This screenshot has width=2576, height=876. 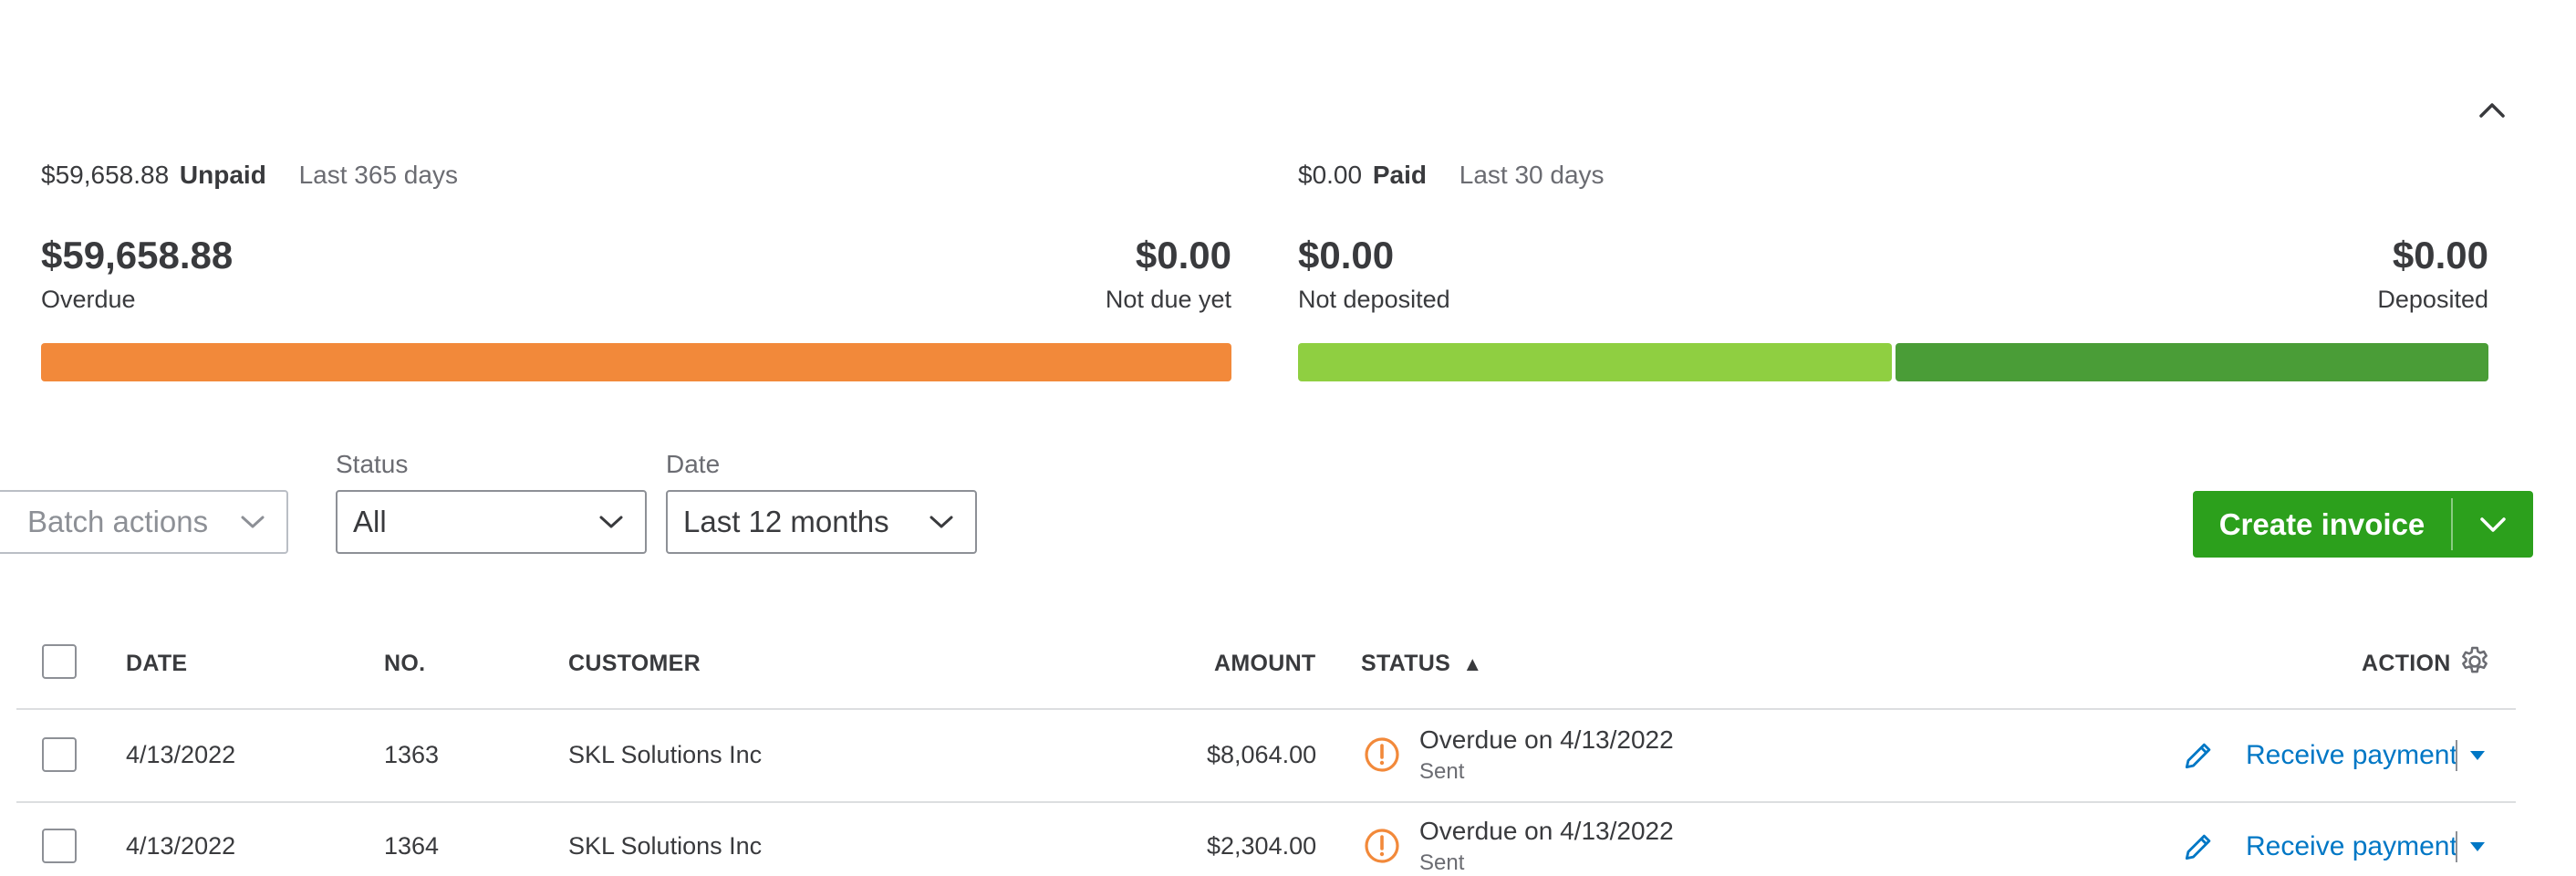 I want to click on paid-label: Paid, so click(x=1399, y=175).